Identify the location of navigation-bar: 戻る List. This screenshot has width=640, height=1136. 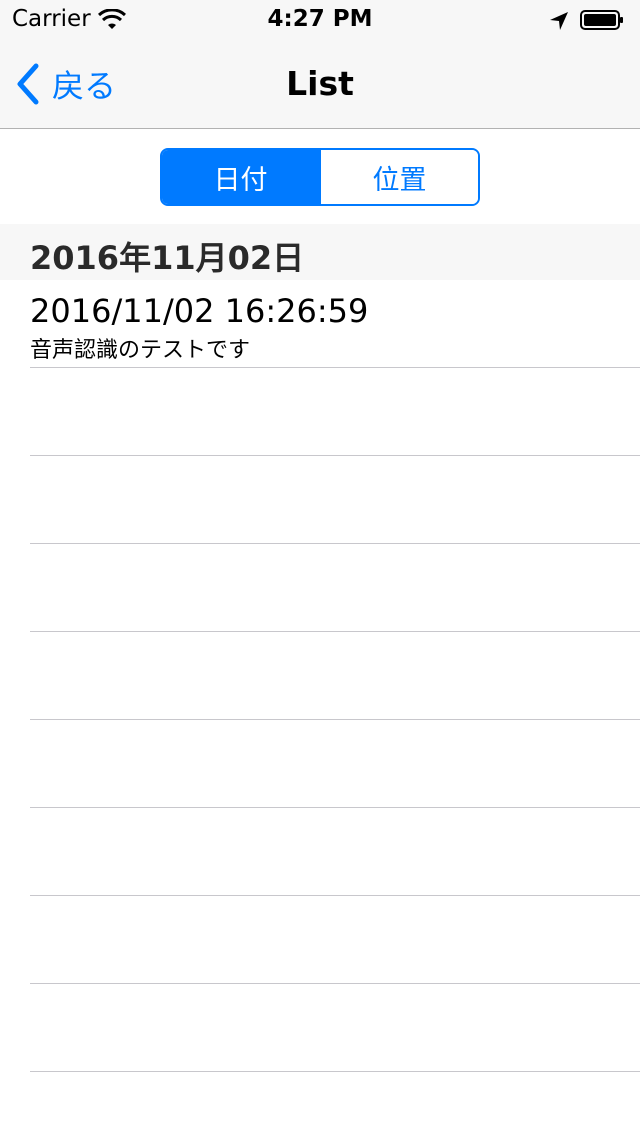
(320, 84).